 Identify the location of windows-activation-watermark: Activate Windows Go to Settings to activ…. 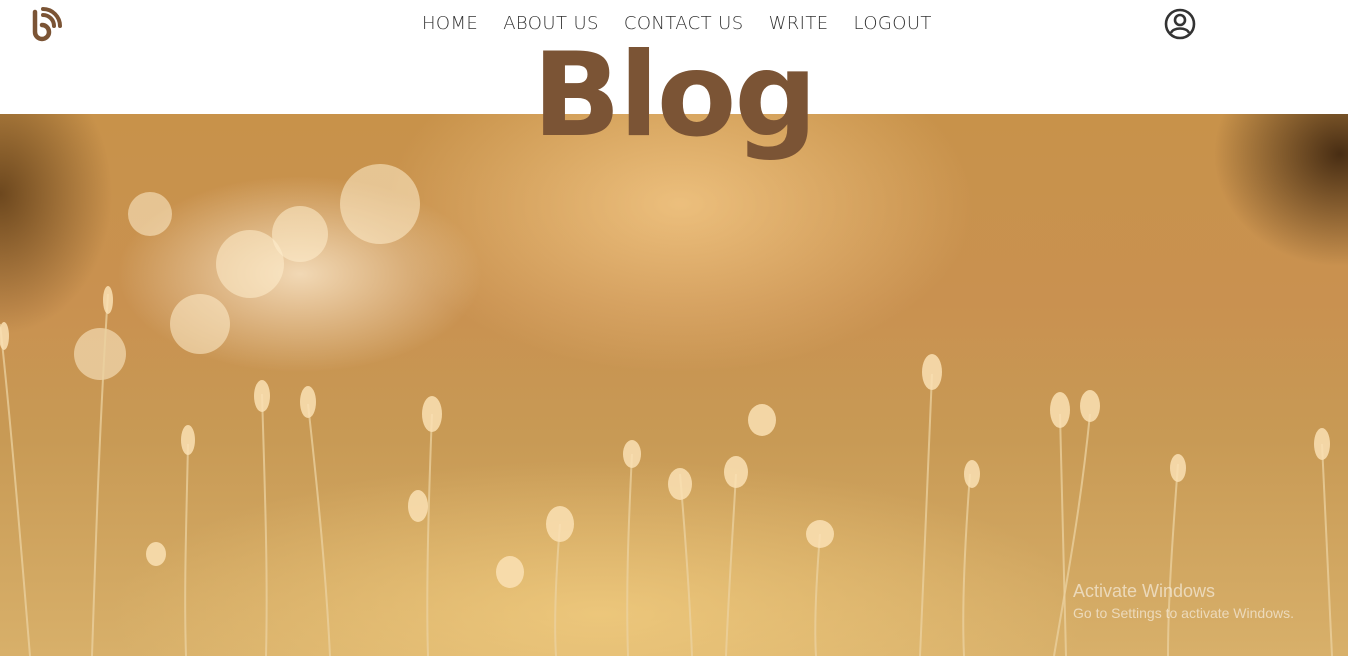
(1183, 601).